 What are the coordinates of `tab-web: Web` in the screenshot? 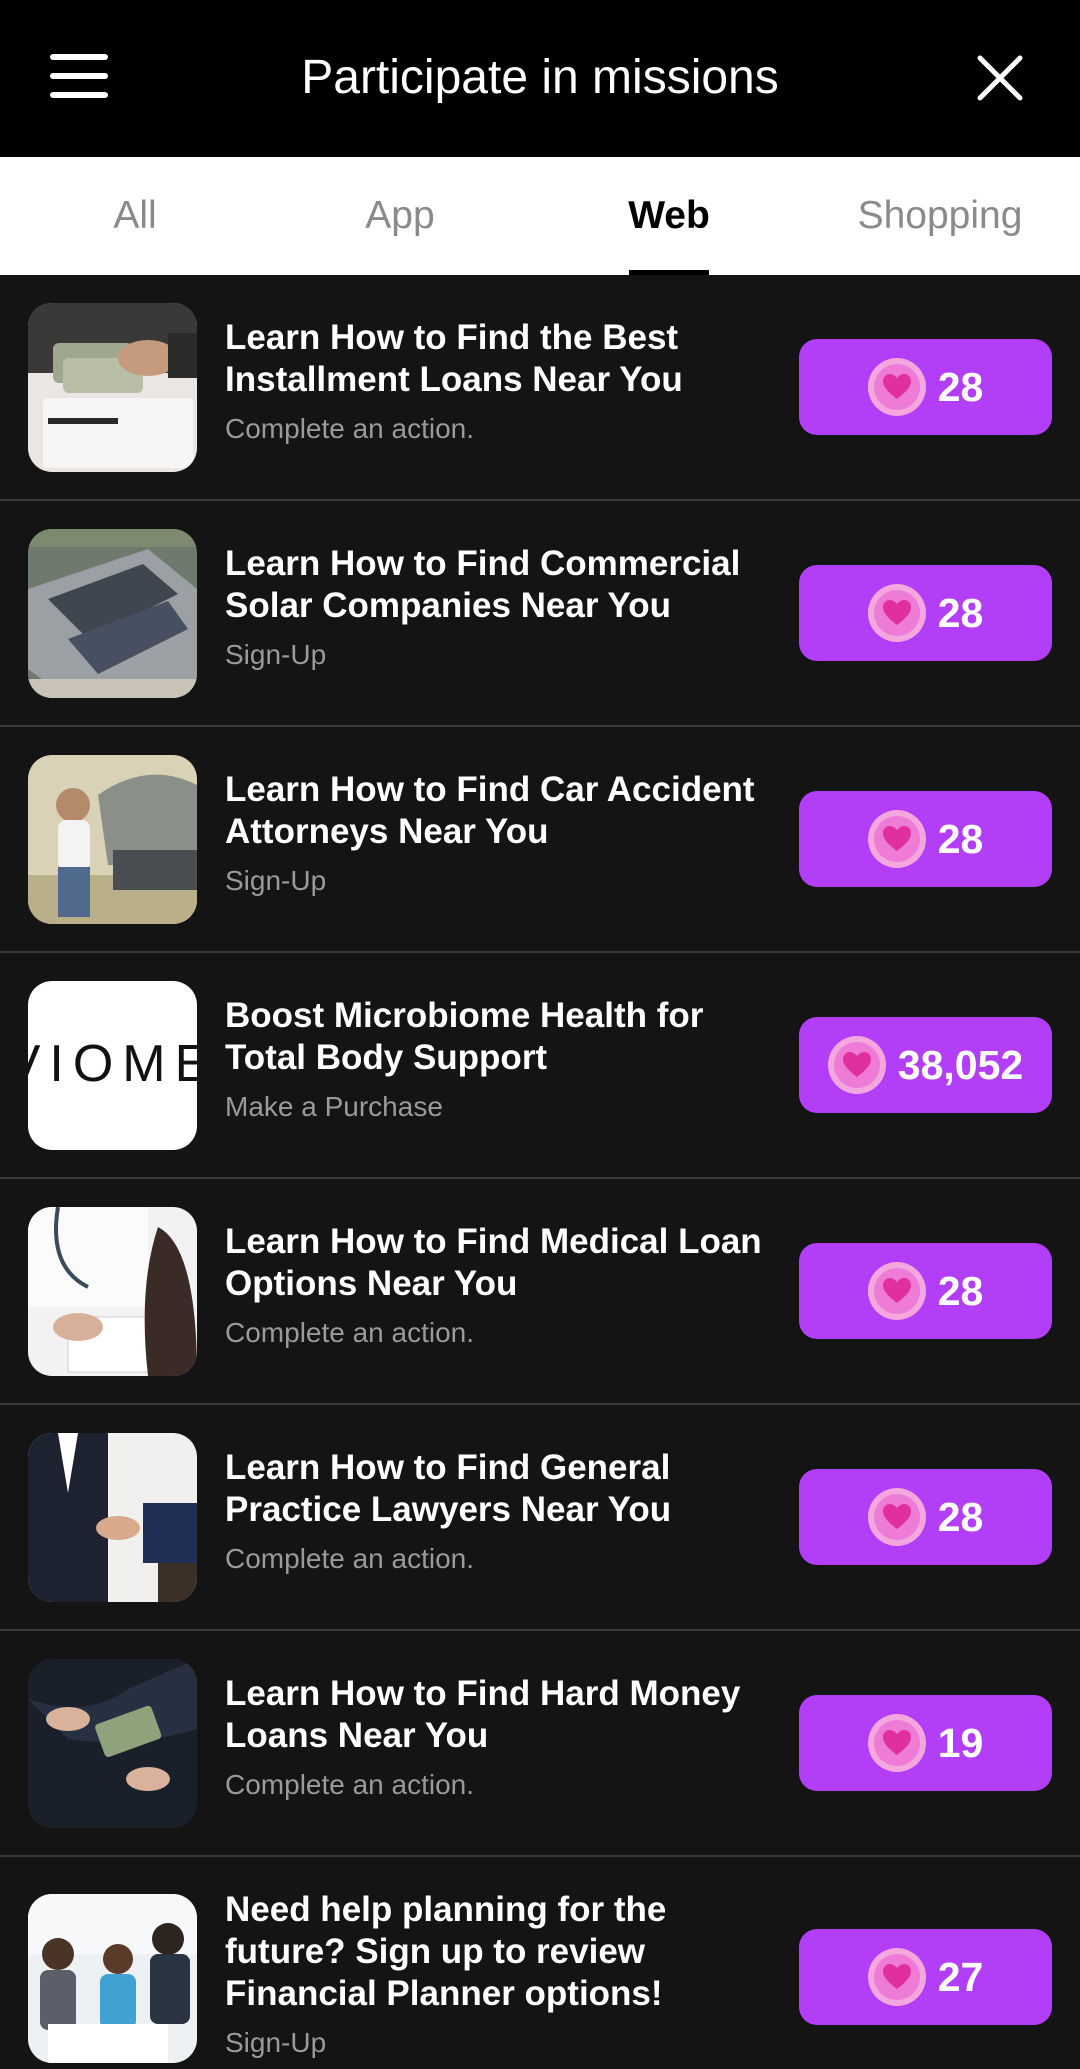 It's located at (669, 216).